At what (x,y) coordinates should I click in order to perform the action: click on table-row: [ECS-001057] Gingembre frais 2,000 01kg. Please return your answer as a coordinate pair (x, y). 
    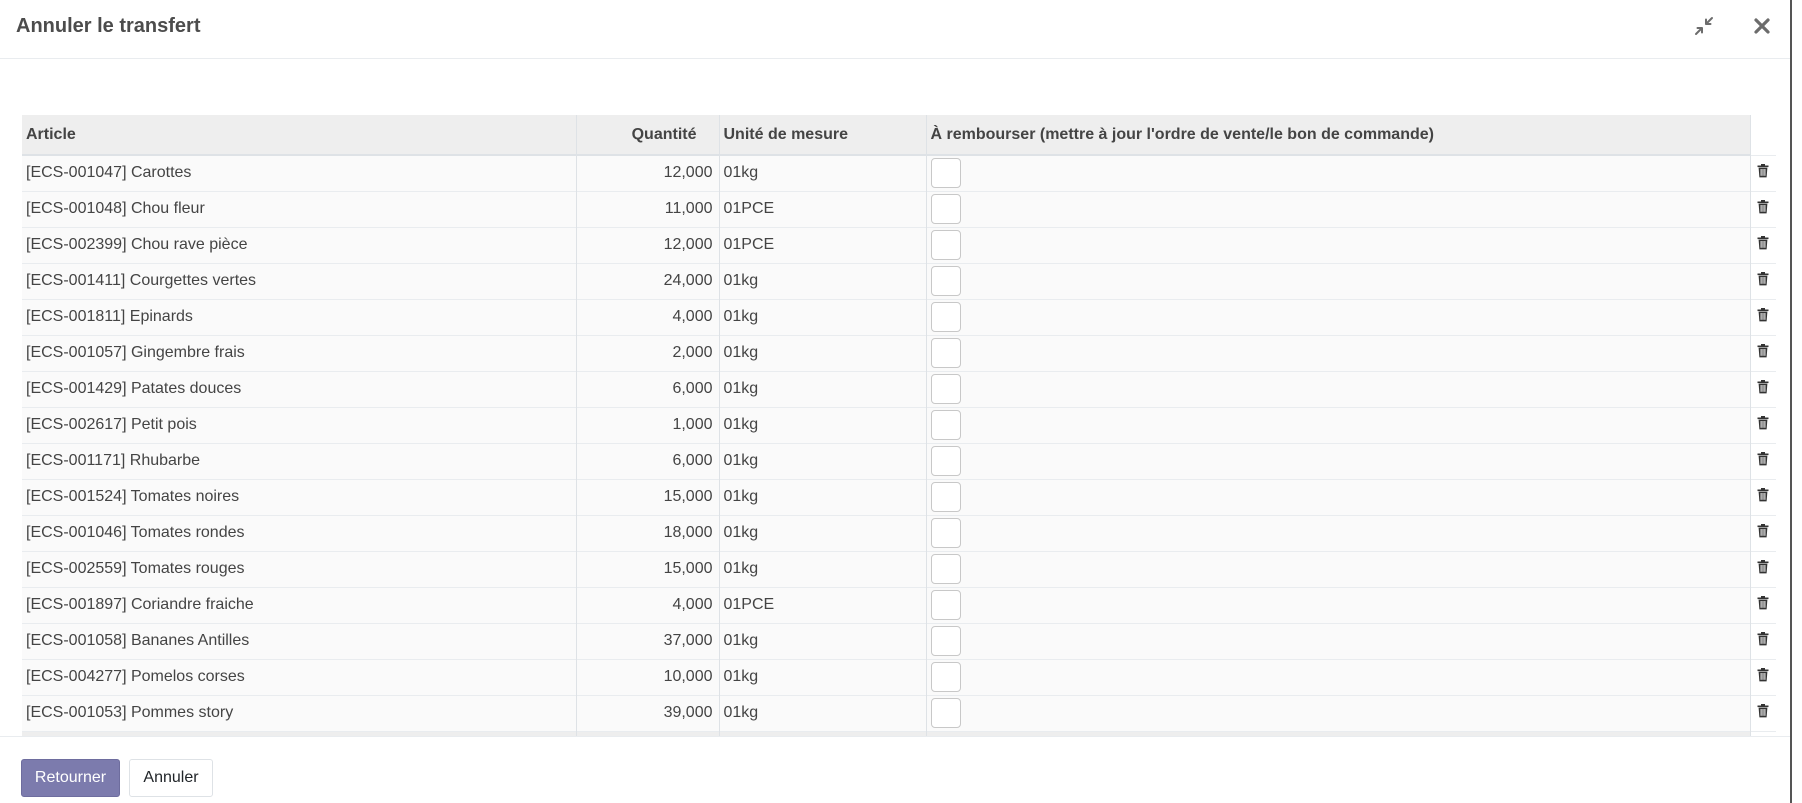
    Looking at the image, I should click on (899, 352).